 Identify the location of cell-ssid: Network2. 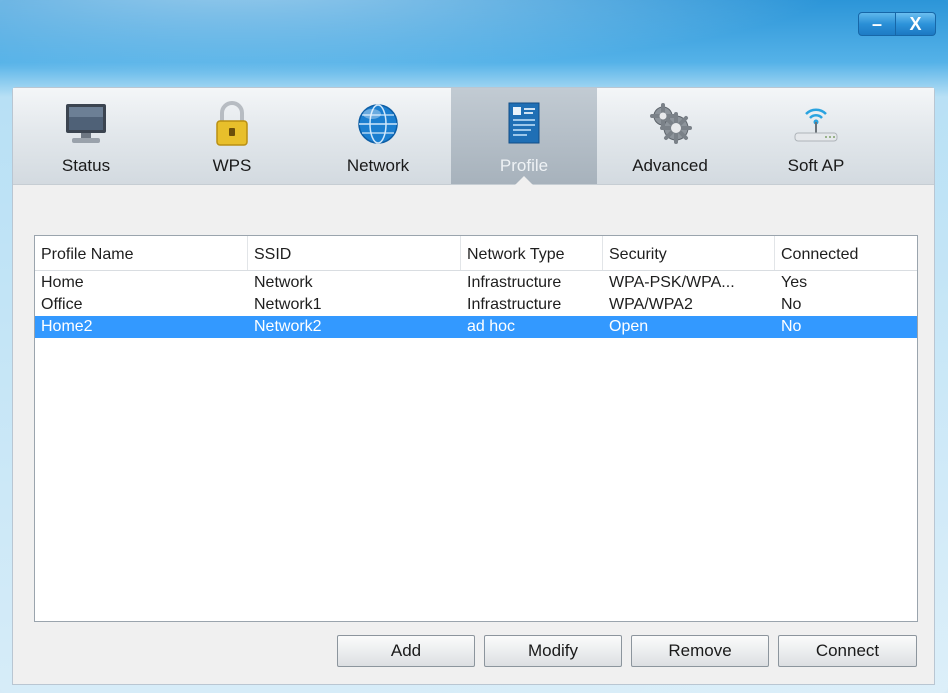
(288, 326).